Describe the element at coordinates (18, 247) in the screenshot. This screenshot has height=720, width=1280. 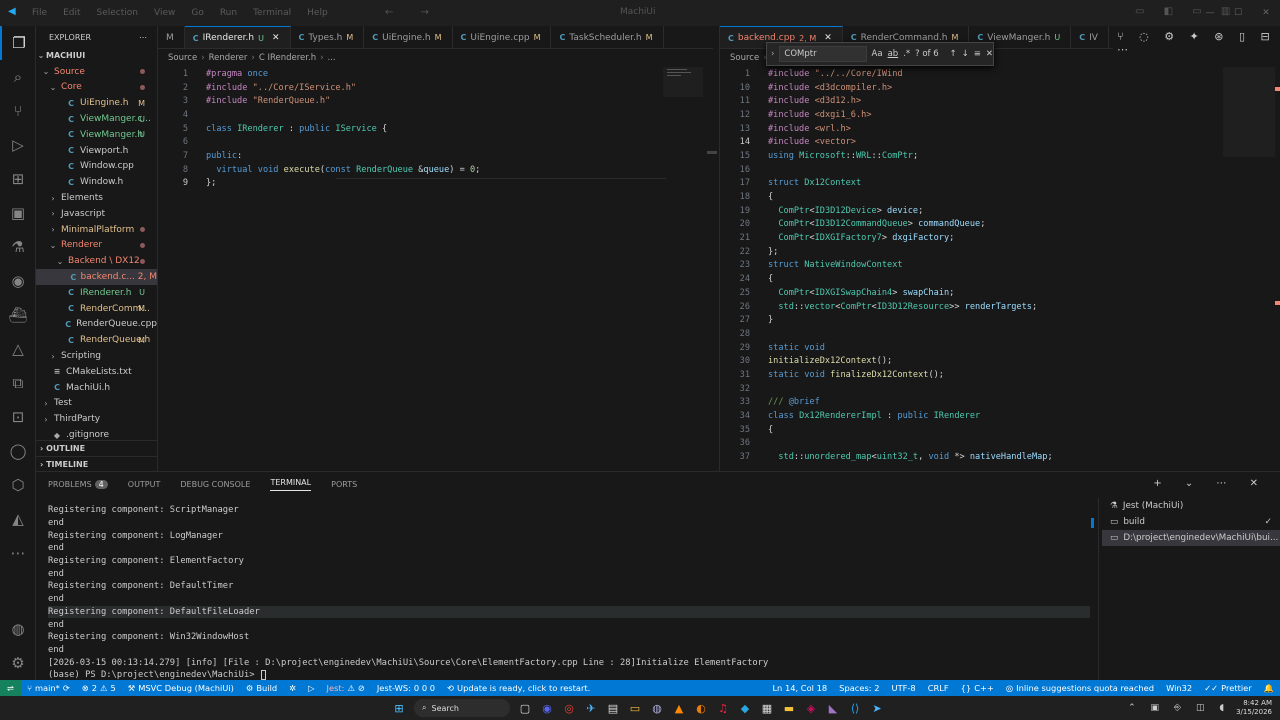
I see `testing-icon: ⚗` at that location.